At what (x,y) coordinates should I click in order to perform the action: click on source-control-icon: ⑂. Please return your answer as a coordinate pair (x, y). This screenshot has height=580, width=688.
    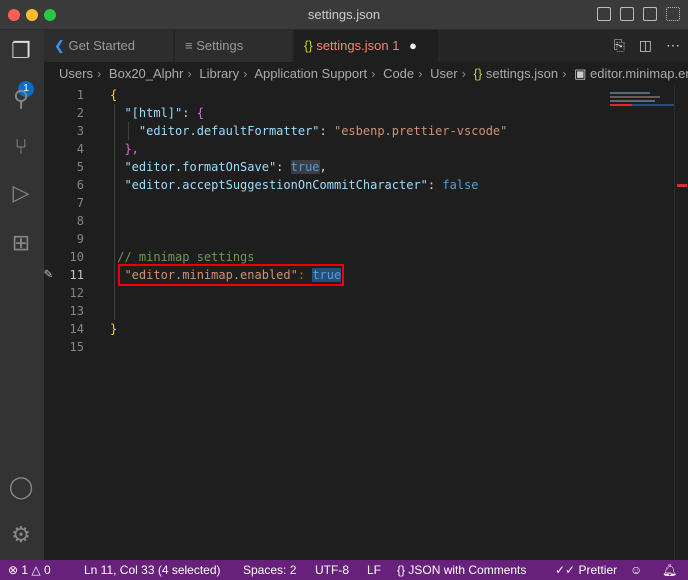
    Looking at the image, I should click on (21, 147).